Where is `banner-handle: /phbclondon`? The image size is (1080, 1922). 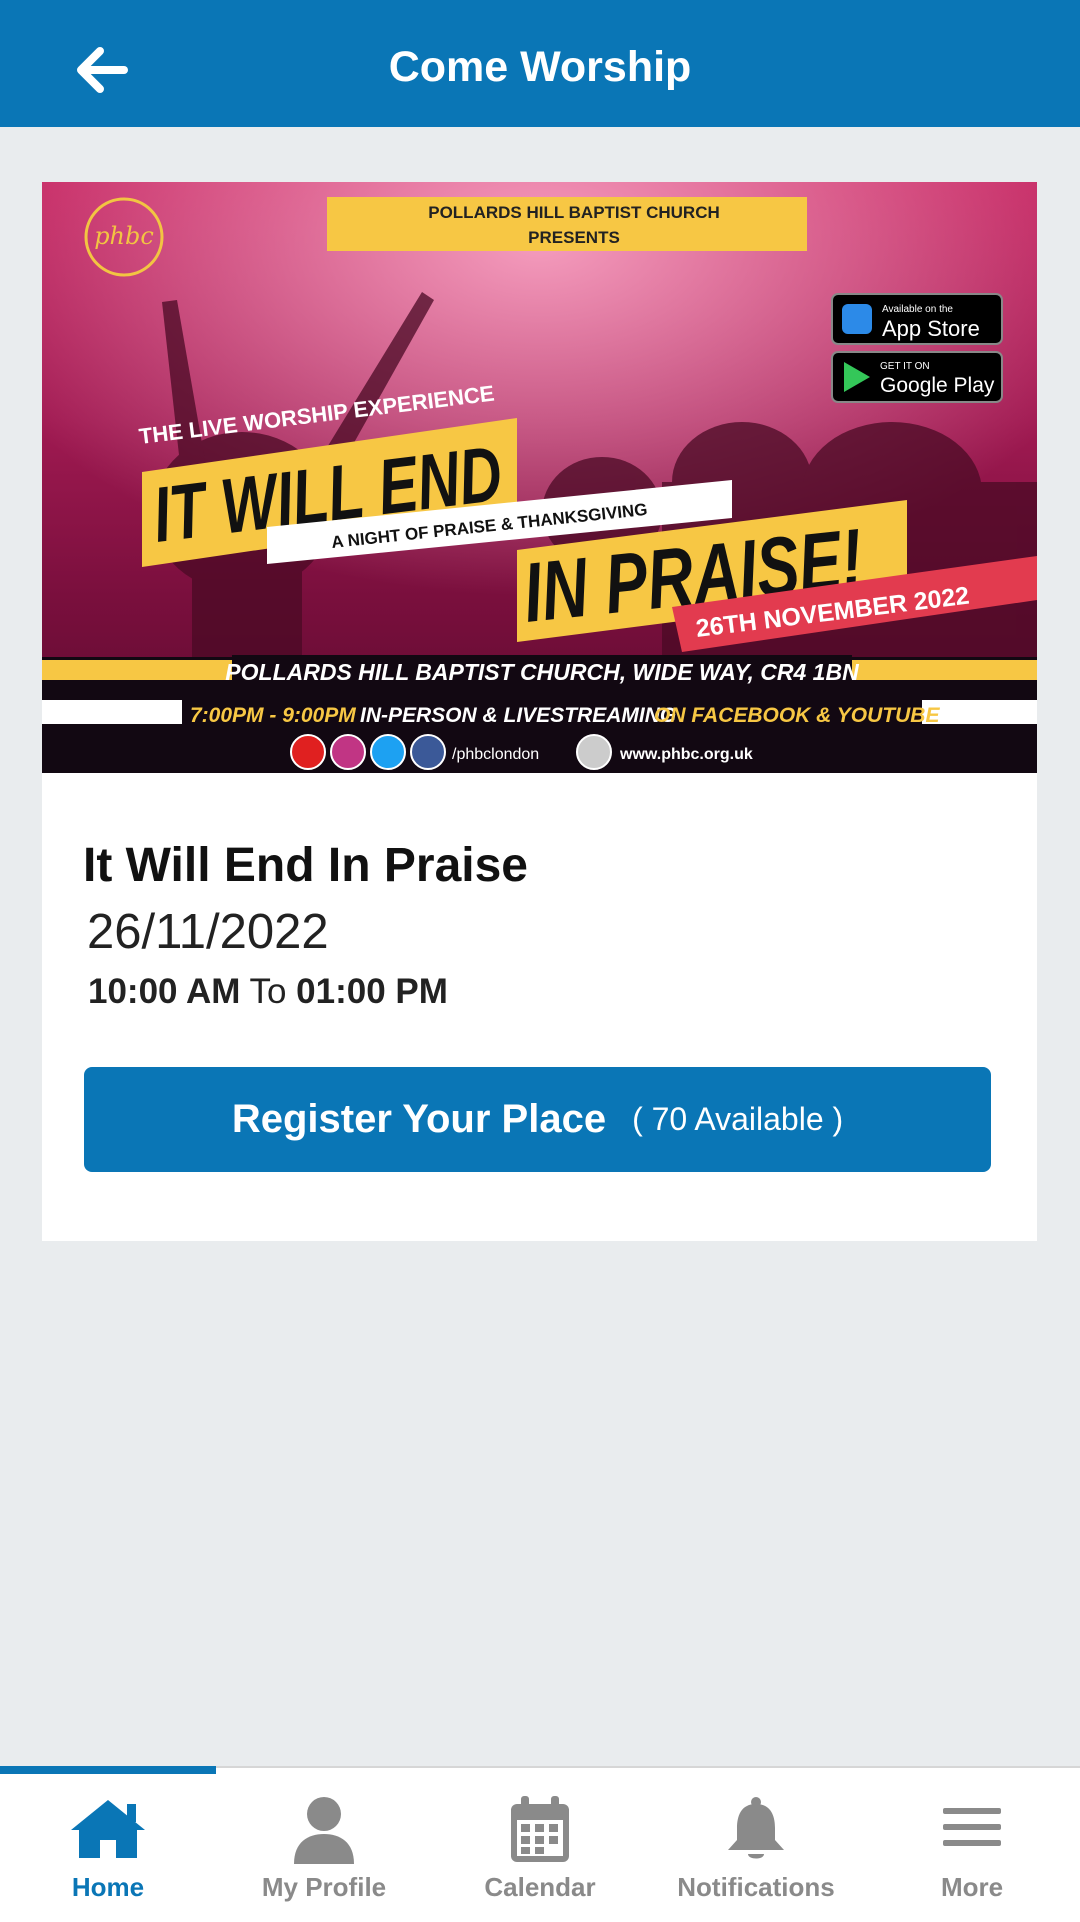
banner-handle: /phbclondon is located at coordinates (495, 754).